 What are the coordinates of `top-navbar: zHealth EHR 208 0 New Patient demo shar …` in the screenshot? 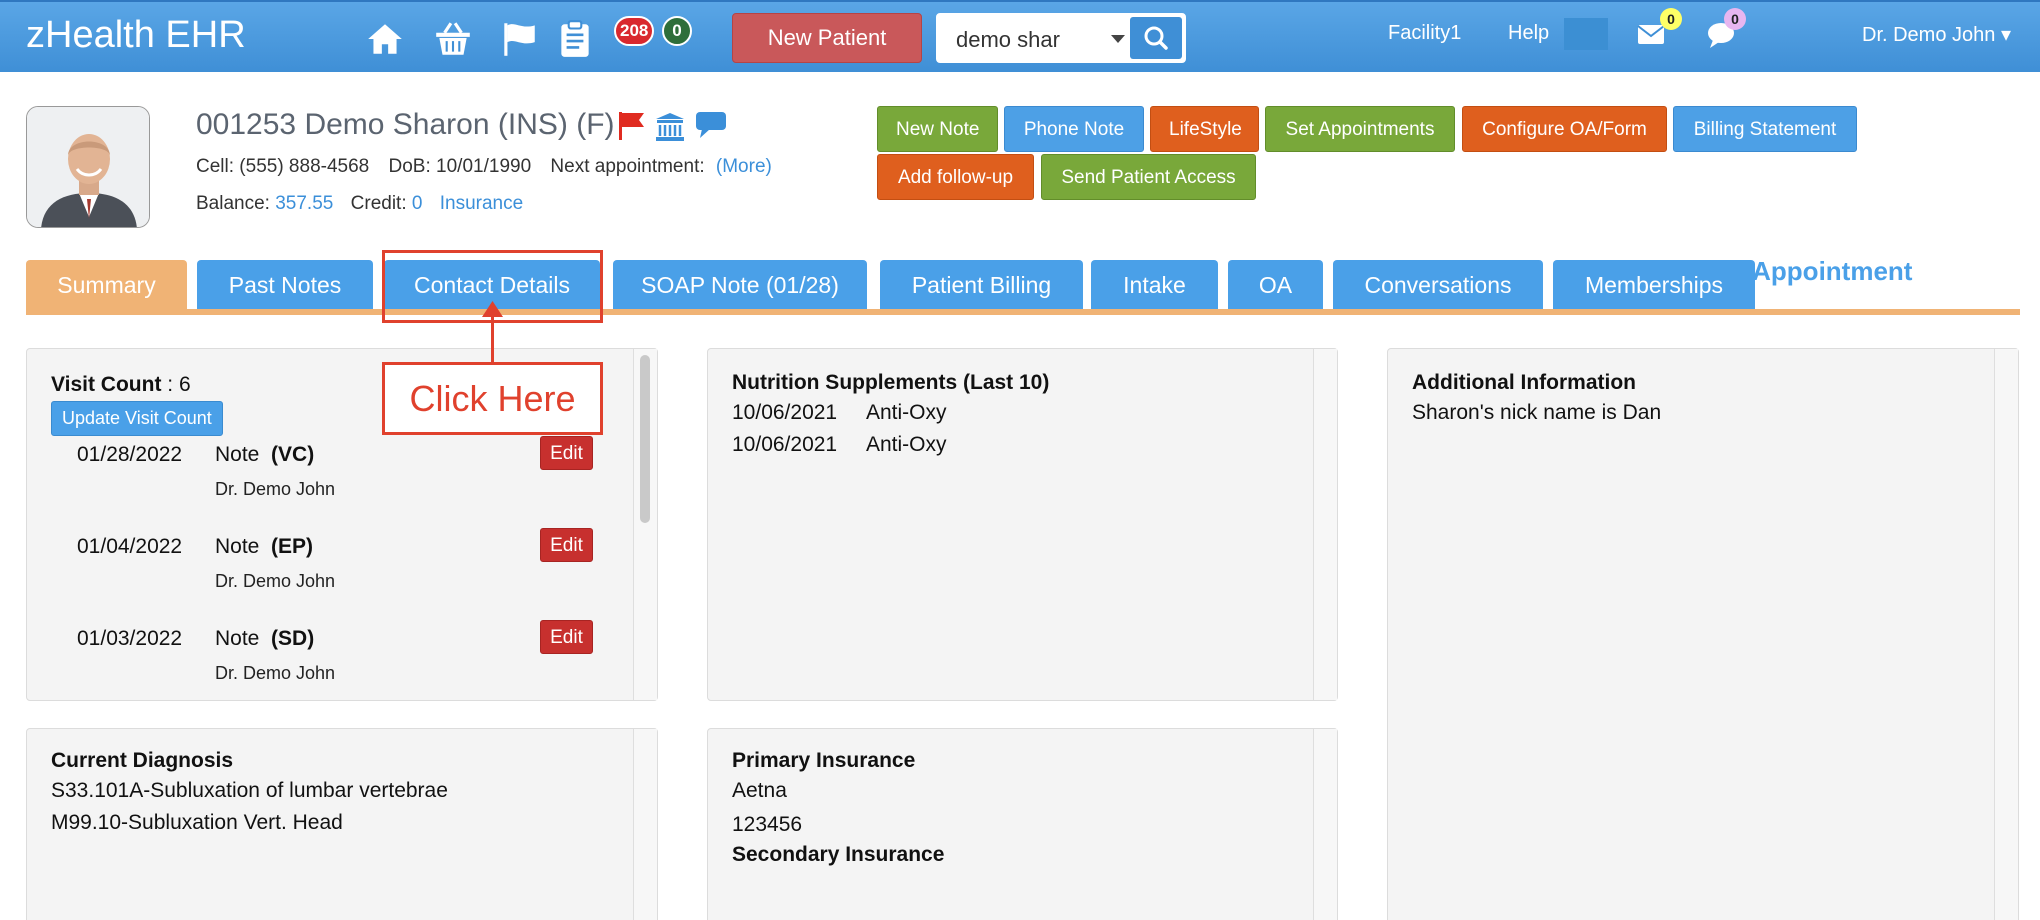 It's located at (1020, 36).